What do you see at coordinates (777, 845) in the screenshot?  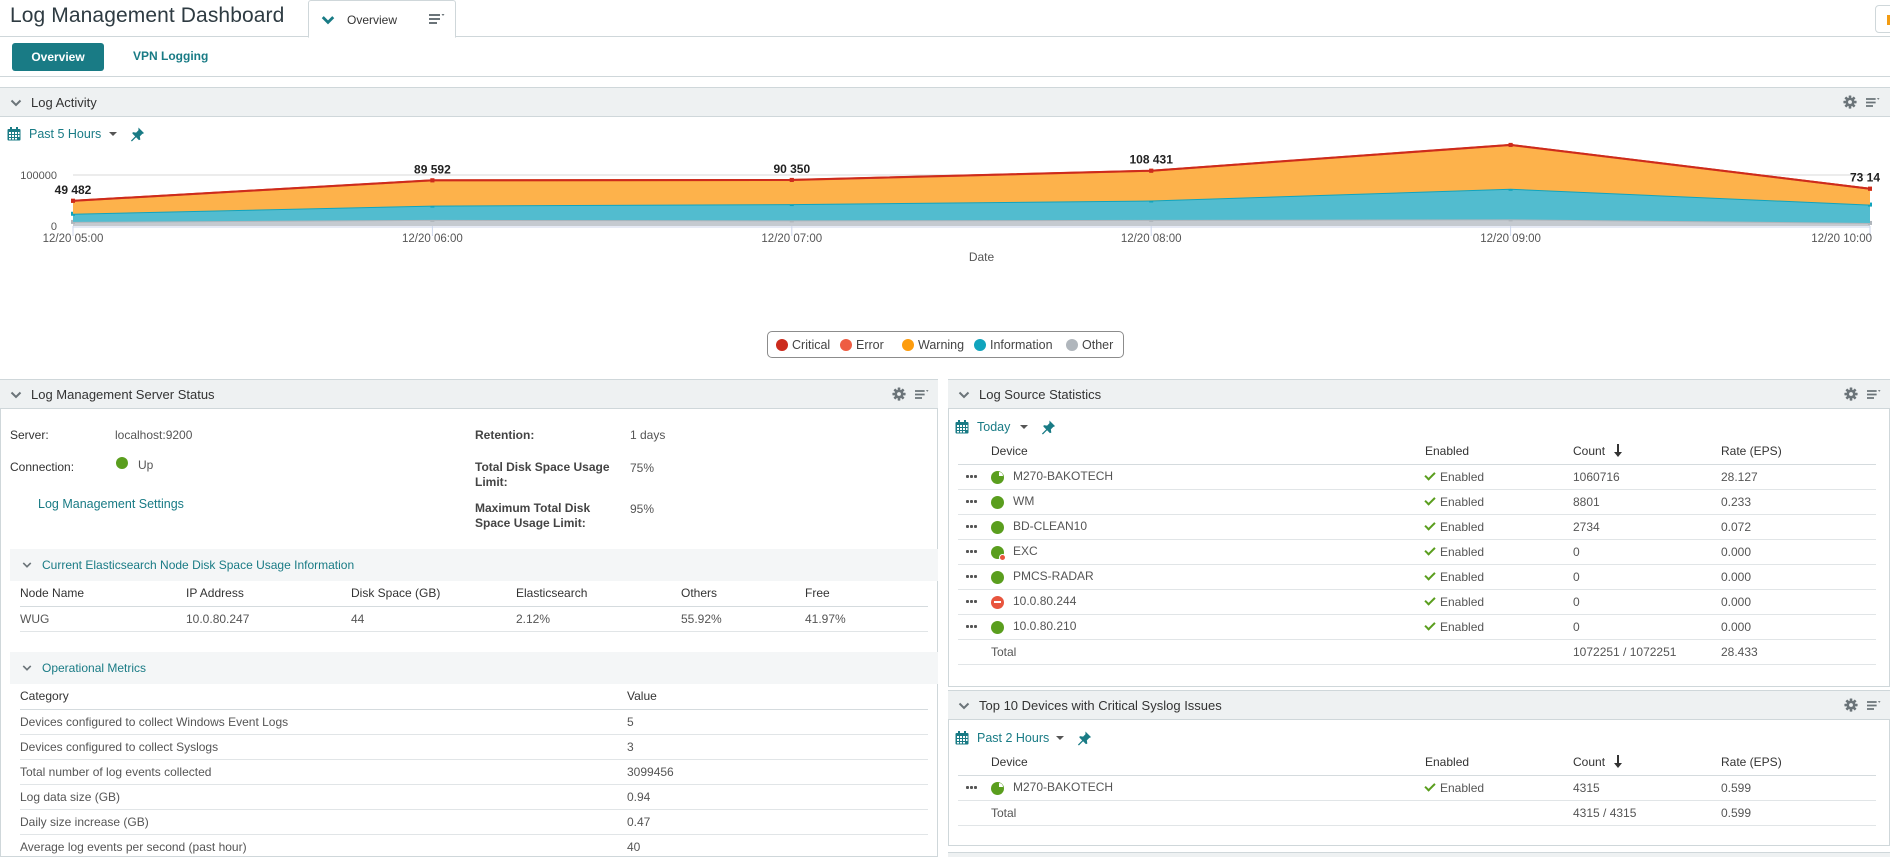 I see `table-cell: 40` at bounding box center [777, 845].